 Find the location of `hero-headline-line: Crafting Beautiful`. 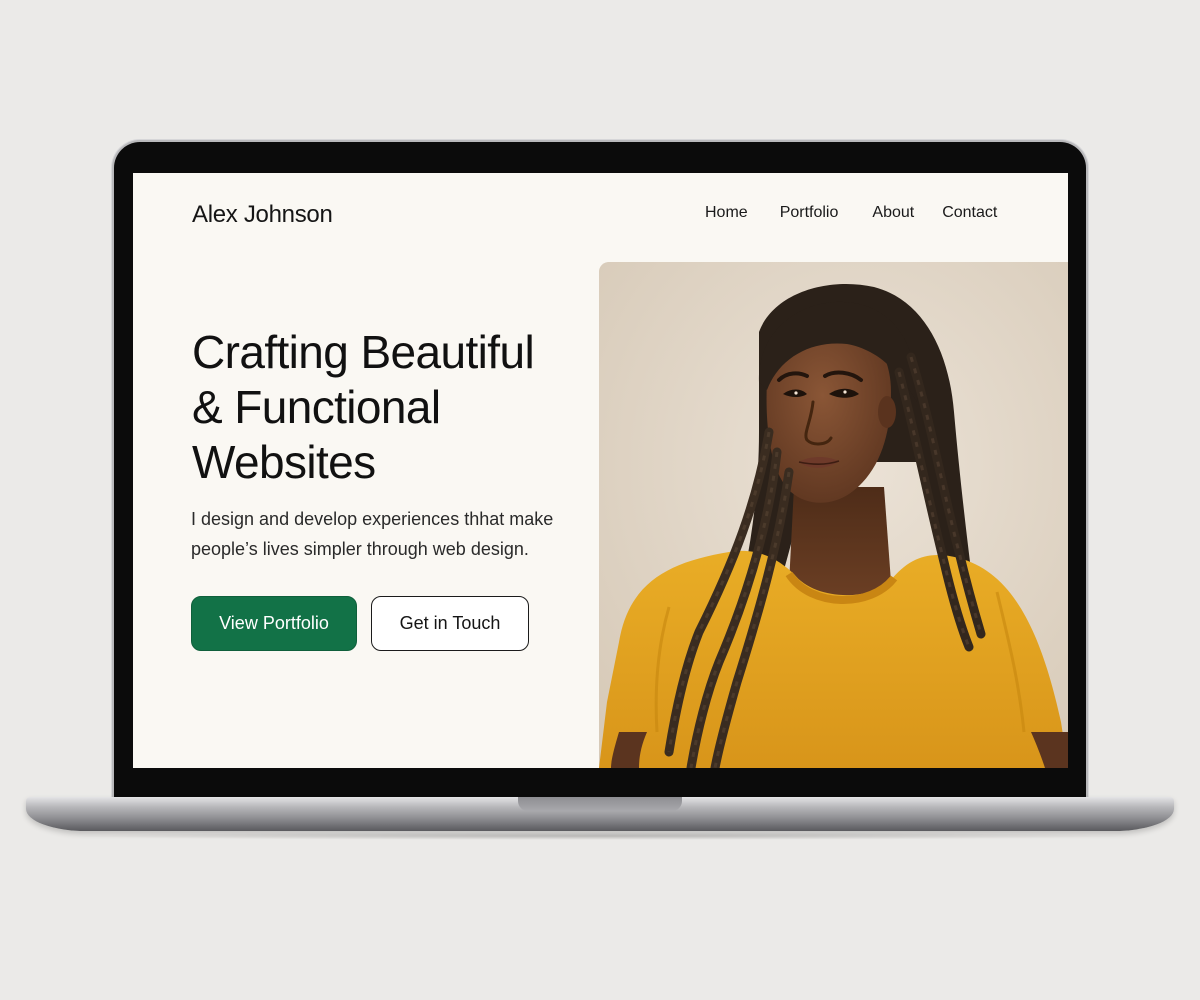

hero-headline-line: Crafting Beautiful is located at coordinates (363, 352).